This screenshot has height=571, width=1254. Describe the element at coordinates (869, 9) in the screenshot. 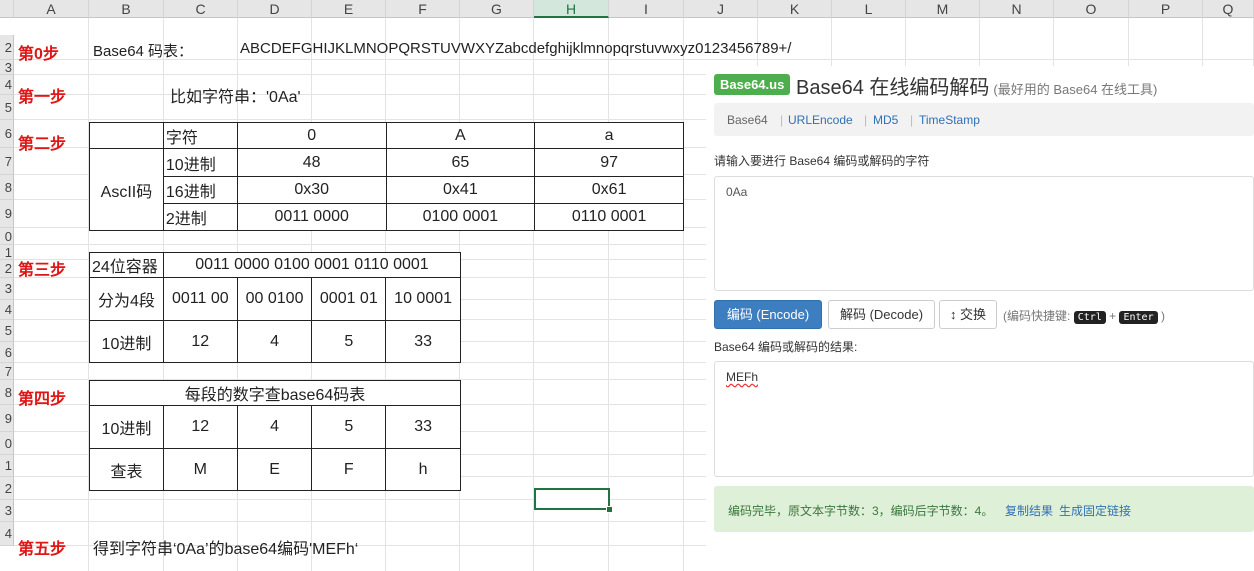

I see `column-header-L: L` at that location.